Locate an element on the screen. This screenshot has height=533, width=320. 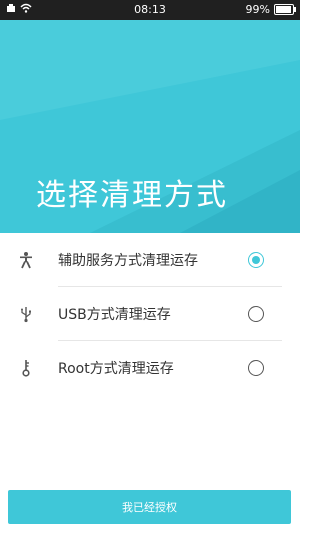
radio-usb is located at coordinates (256, 314).